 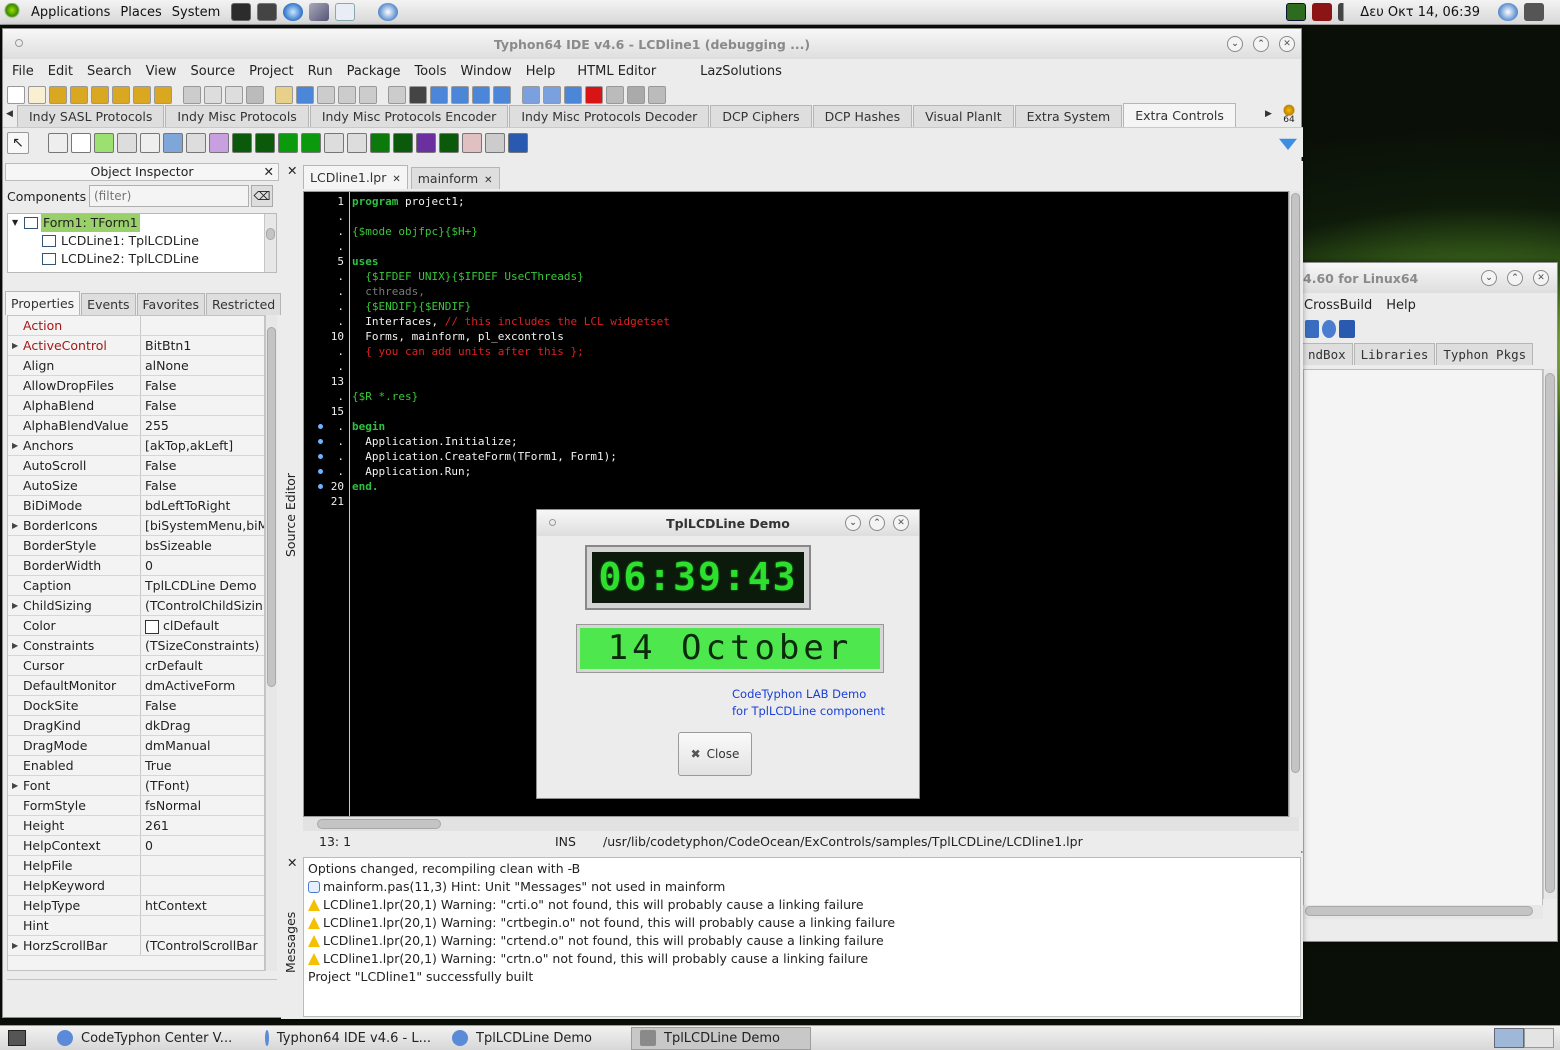 I want to click on property-row: BorderStyle bsSizeable, so click(x=136, y=546).